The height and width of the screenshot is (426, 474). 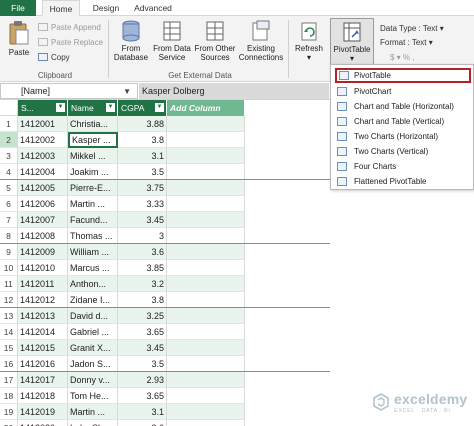 I want to click on cell-cgpa: 3.65, so click(x=142, y=332).